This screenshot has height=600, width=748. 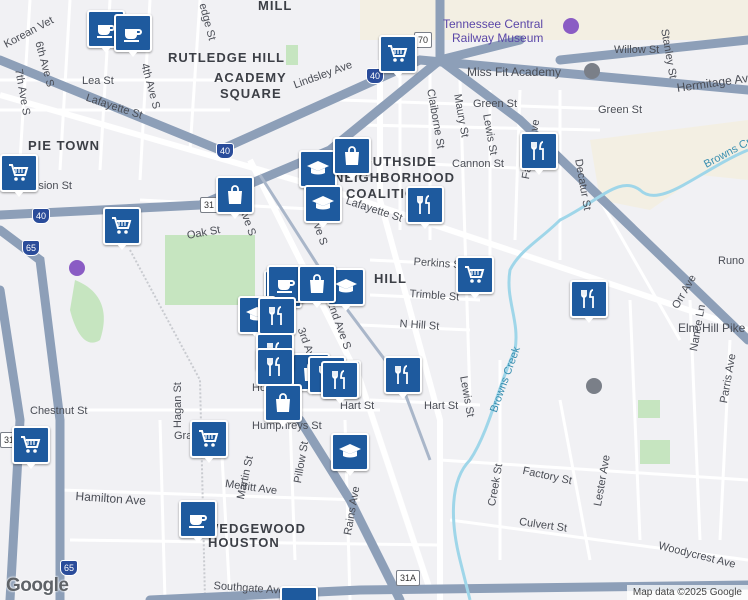 What do you see at coordinates (64, 145) in the screenshot?
I see `neighborhood-label: PIE TOWN` at bounding box center [64, 145].